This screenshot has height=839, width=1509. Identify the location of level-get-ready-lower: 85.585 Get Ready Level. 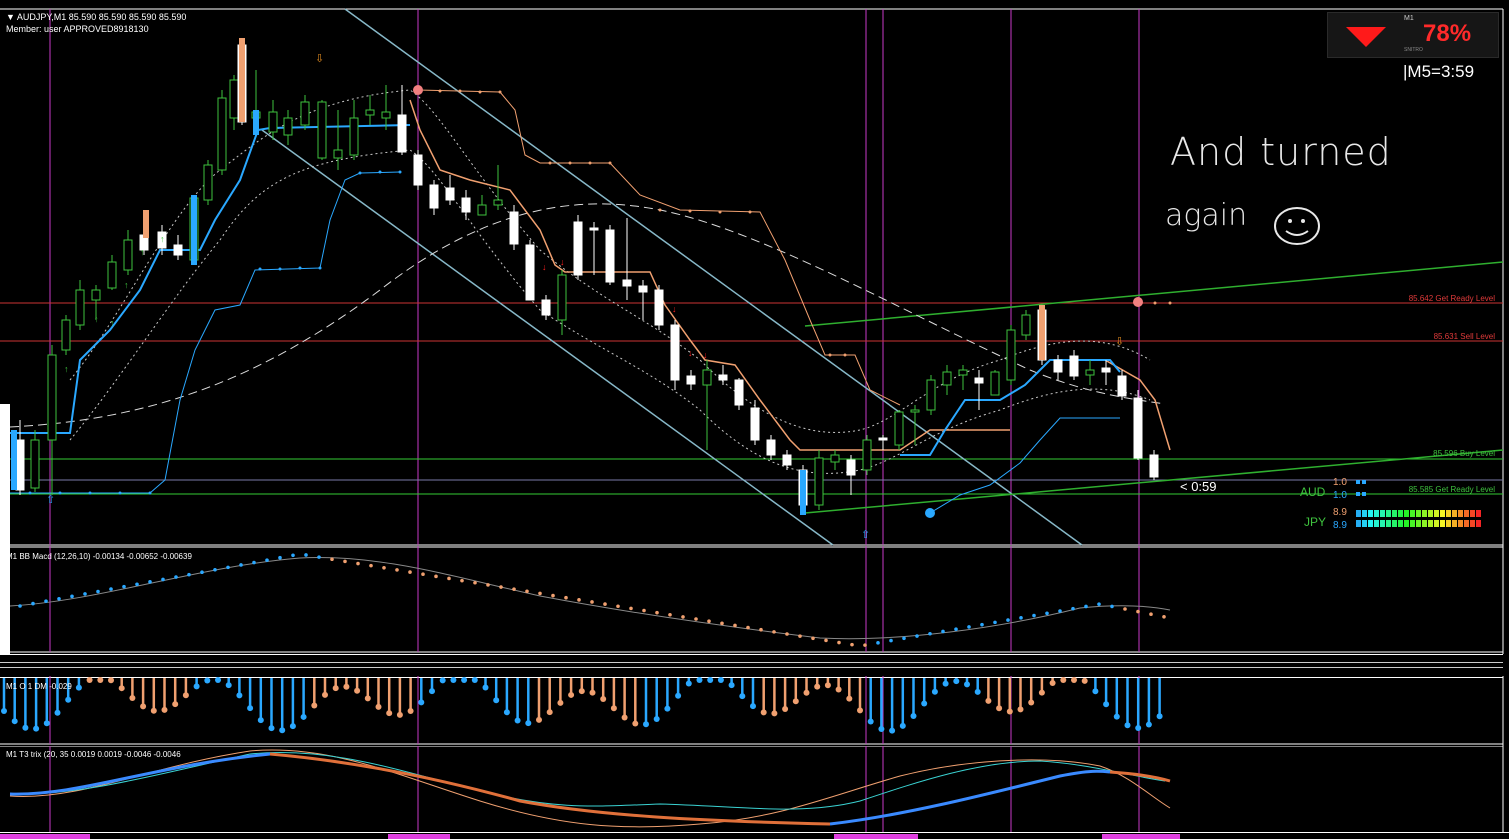
(1451, 489).